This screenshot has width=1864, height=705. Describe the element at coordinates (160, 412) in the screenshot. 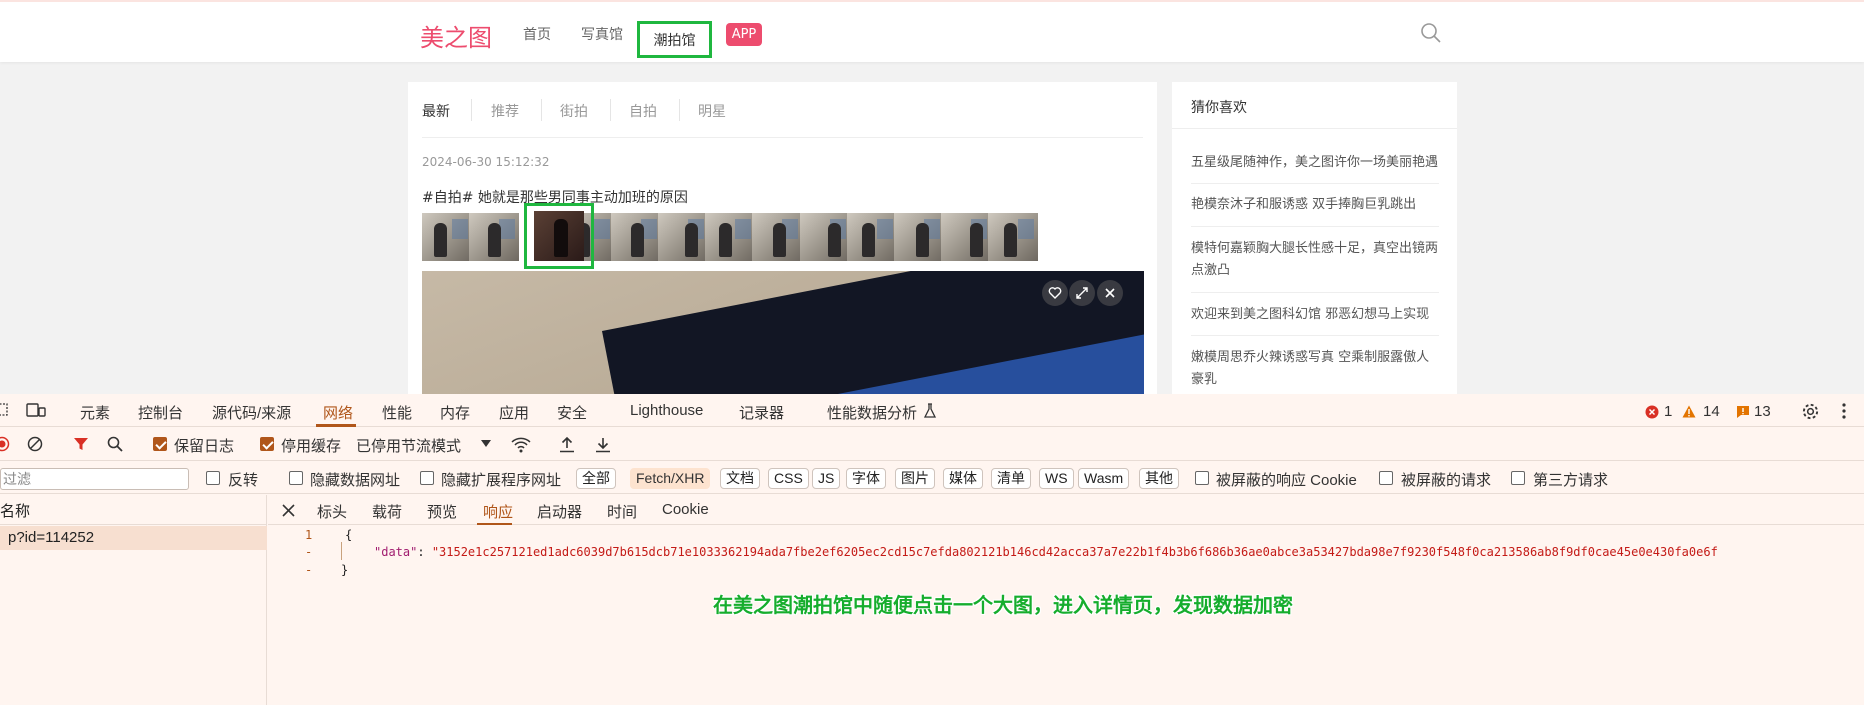

I see `devtools-tab-console: 控制台` at that location.